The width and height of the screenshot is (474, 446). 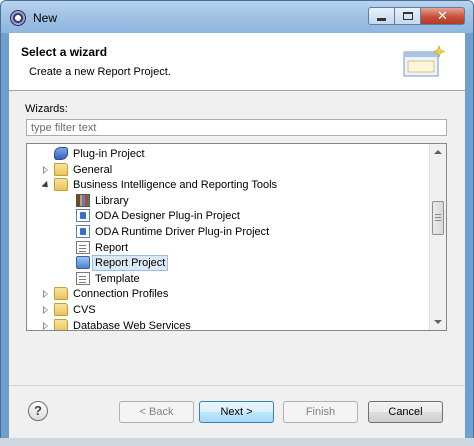 What do you see at coordinates (100, 72) in the screenshot?
I see `page-description: Create a new Report Project.` at bounding box center [100, 72].